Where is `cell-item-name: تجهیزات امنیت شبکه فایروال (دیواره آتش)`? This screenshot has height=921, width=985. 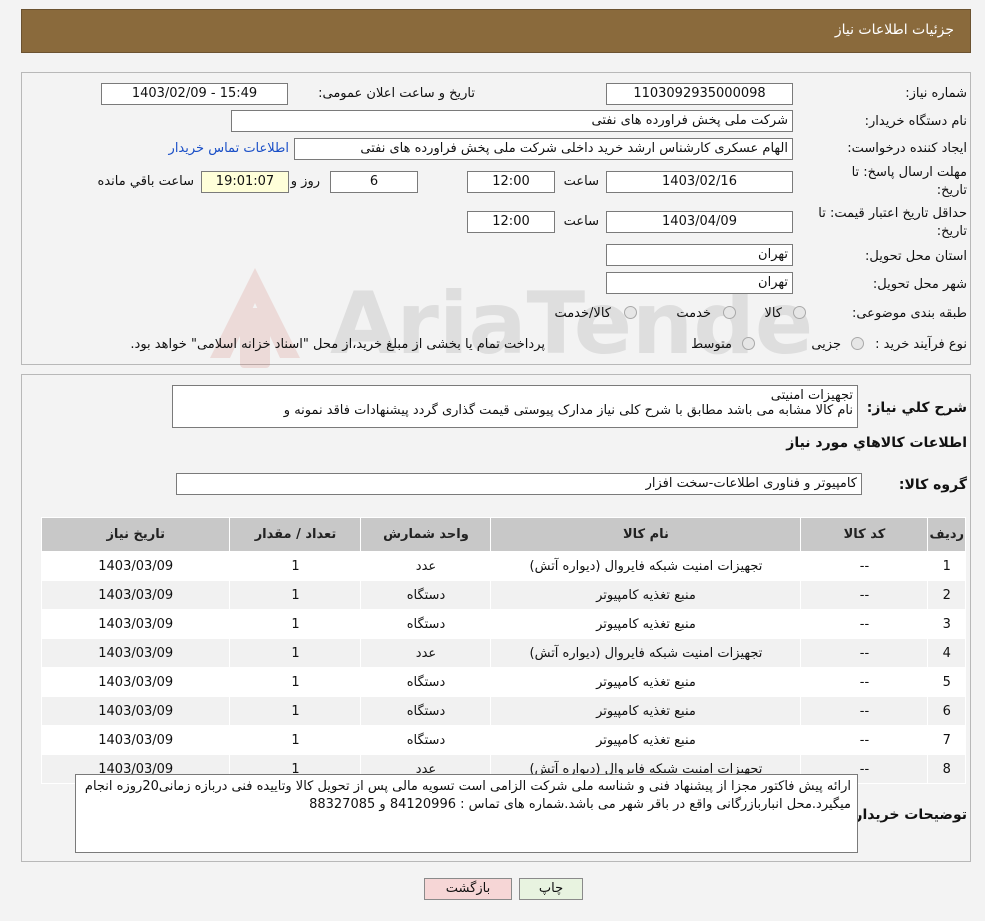
cell-item-name: تجهیزات امنیت شبکه فایروال (دیواره آتش) is located at coordinates (646, 566).